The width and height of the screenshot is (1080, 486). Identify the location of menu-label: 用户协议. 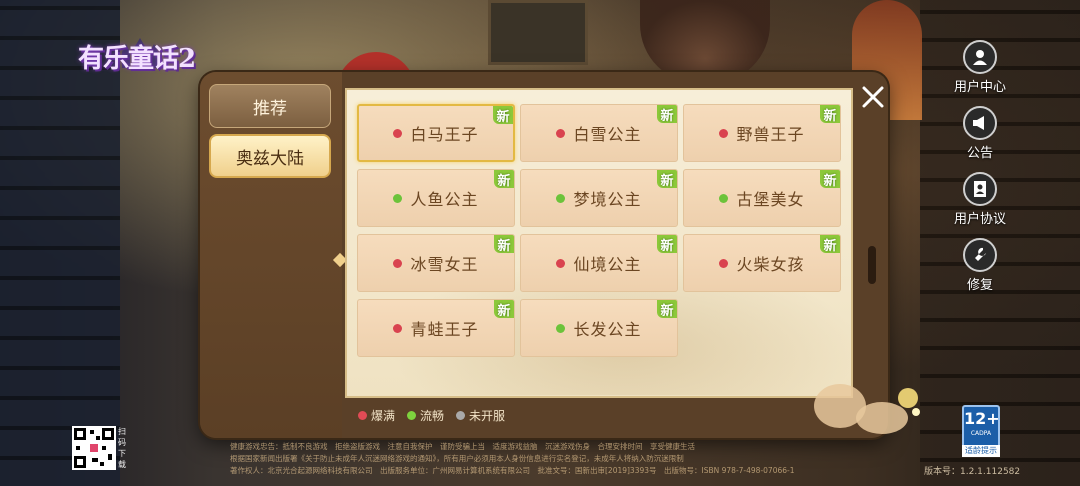
(979, 219).